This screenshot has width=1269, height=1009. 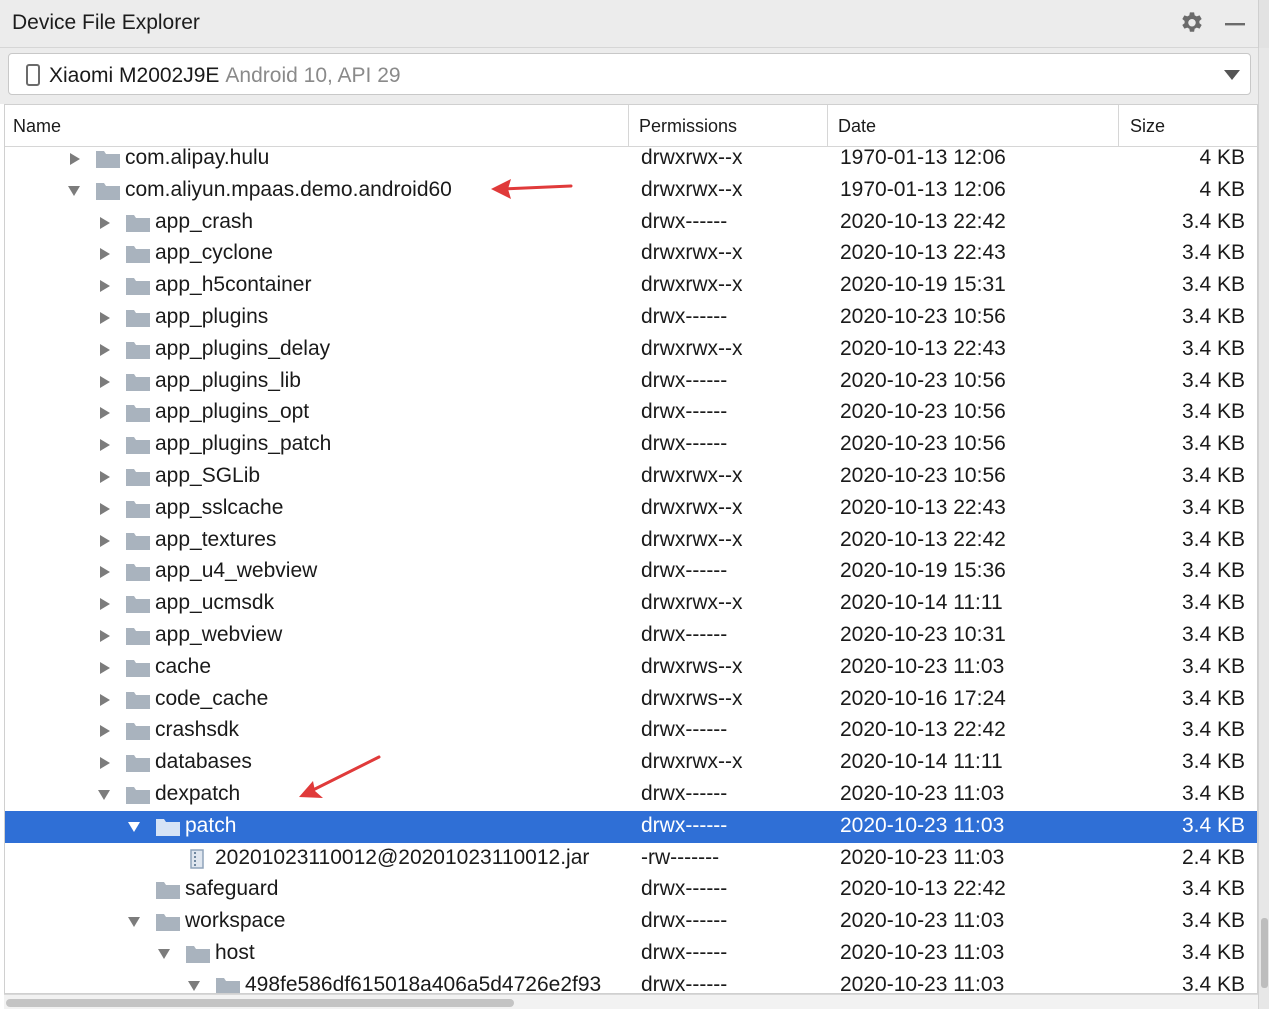 I want to click on gear-icon, so click(x=1192, y=24).